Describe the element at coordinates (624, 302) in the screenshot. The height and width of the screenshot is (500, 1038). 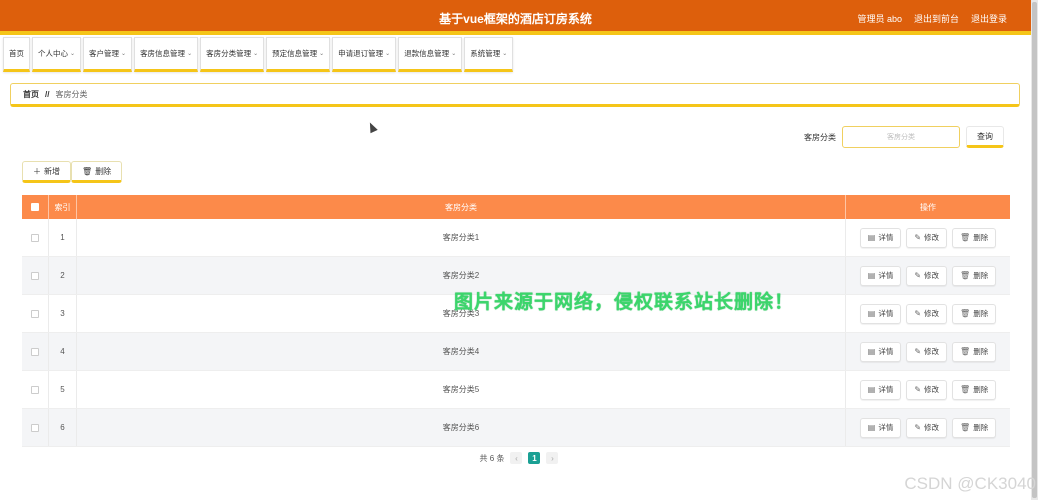
I see `watermark-text: 图片来源于网络，侵权联系站长删除！` at that location.